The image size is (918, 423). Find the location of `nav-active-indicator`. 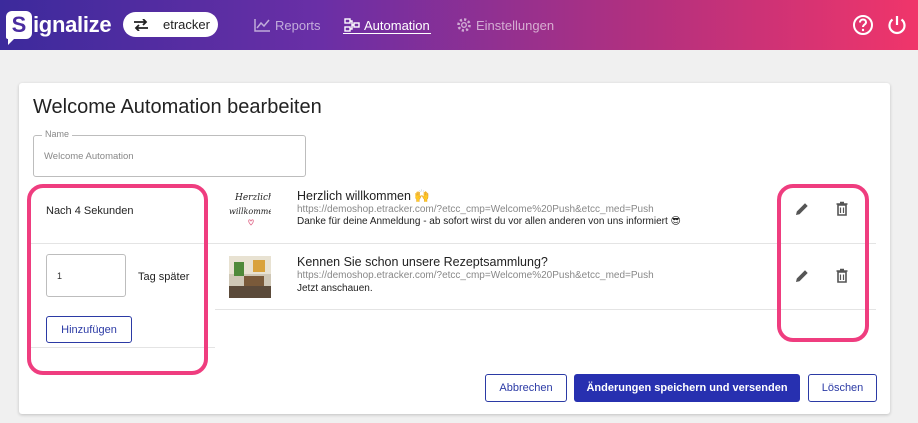

nav-active-indicator is located at coordinates (387, 33).